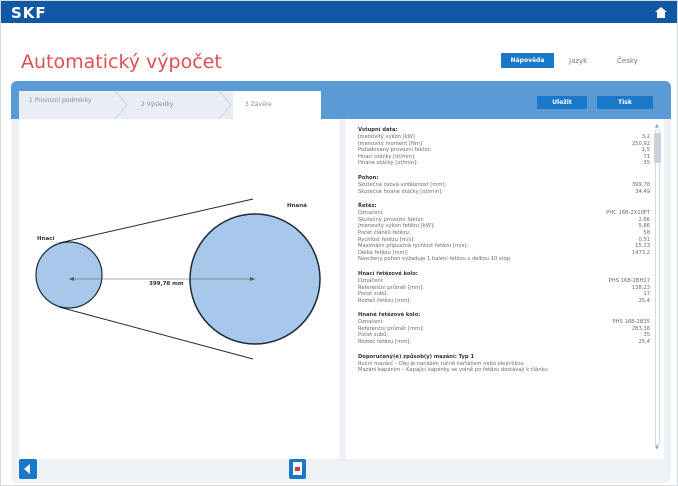 Image resolution: width=678 pixels, height=486 pixels. What do you see at coordinates (640, 287) in the screenshot?
I see `result-value: 138,23` at bounding box center [640, 287].